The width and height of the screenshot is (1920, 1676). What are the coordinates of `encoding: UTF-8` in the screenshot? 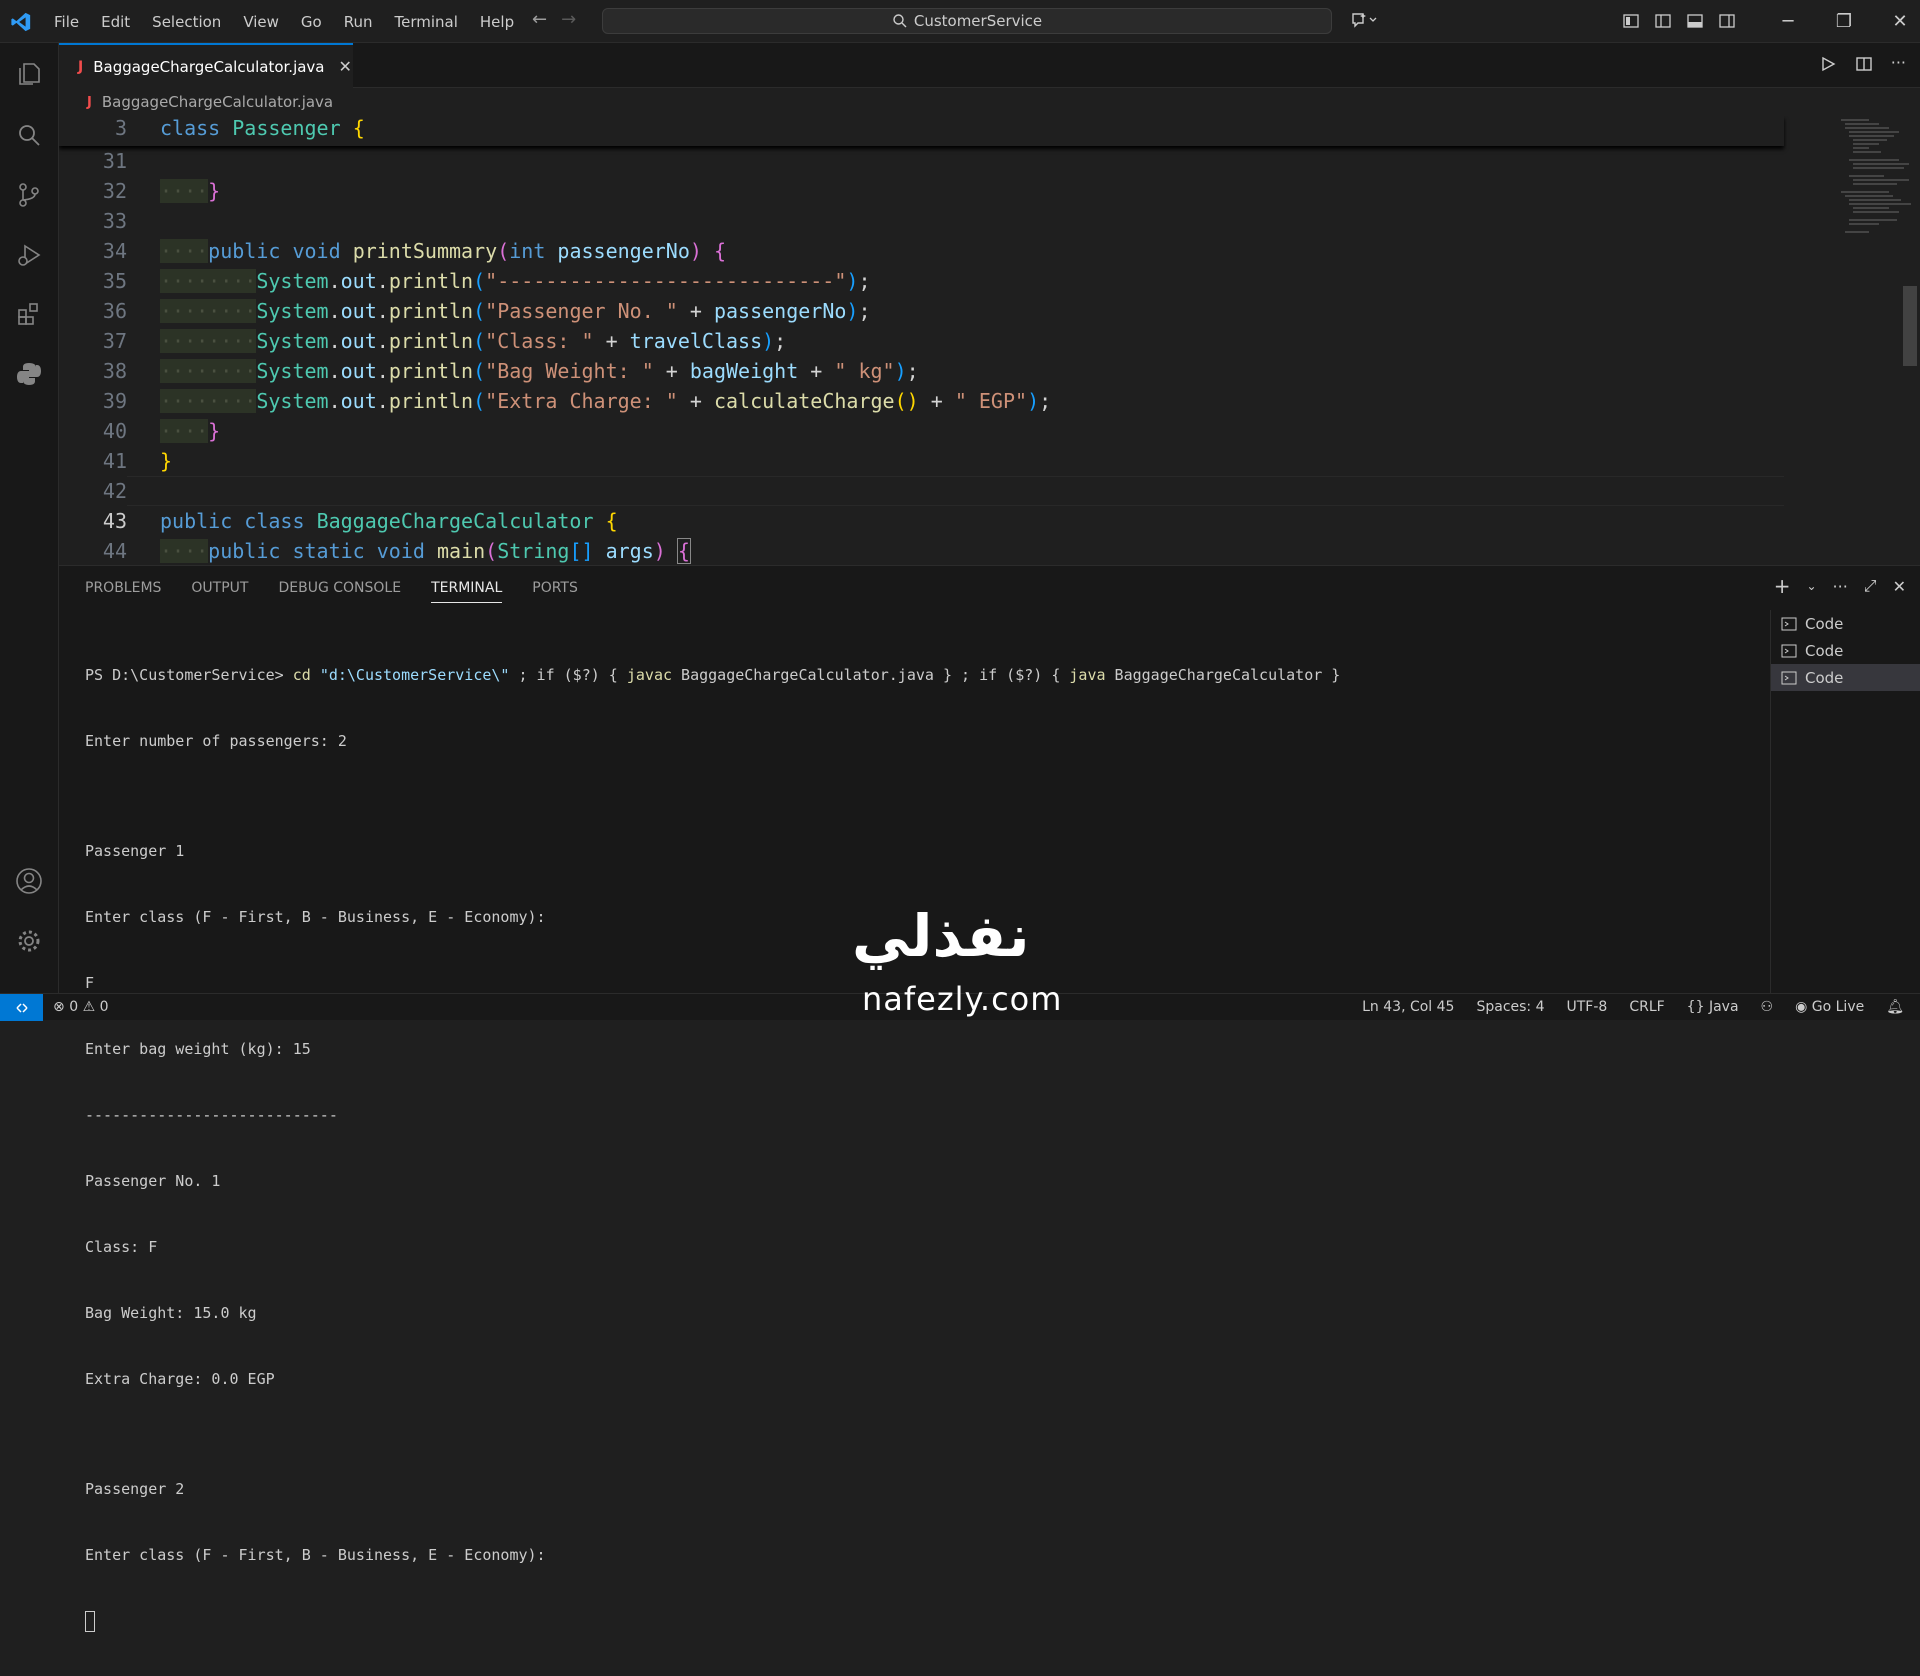 It's located at (1587, 1007).